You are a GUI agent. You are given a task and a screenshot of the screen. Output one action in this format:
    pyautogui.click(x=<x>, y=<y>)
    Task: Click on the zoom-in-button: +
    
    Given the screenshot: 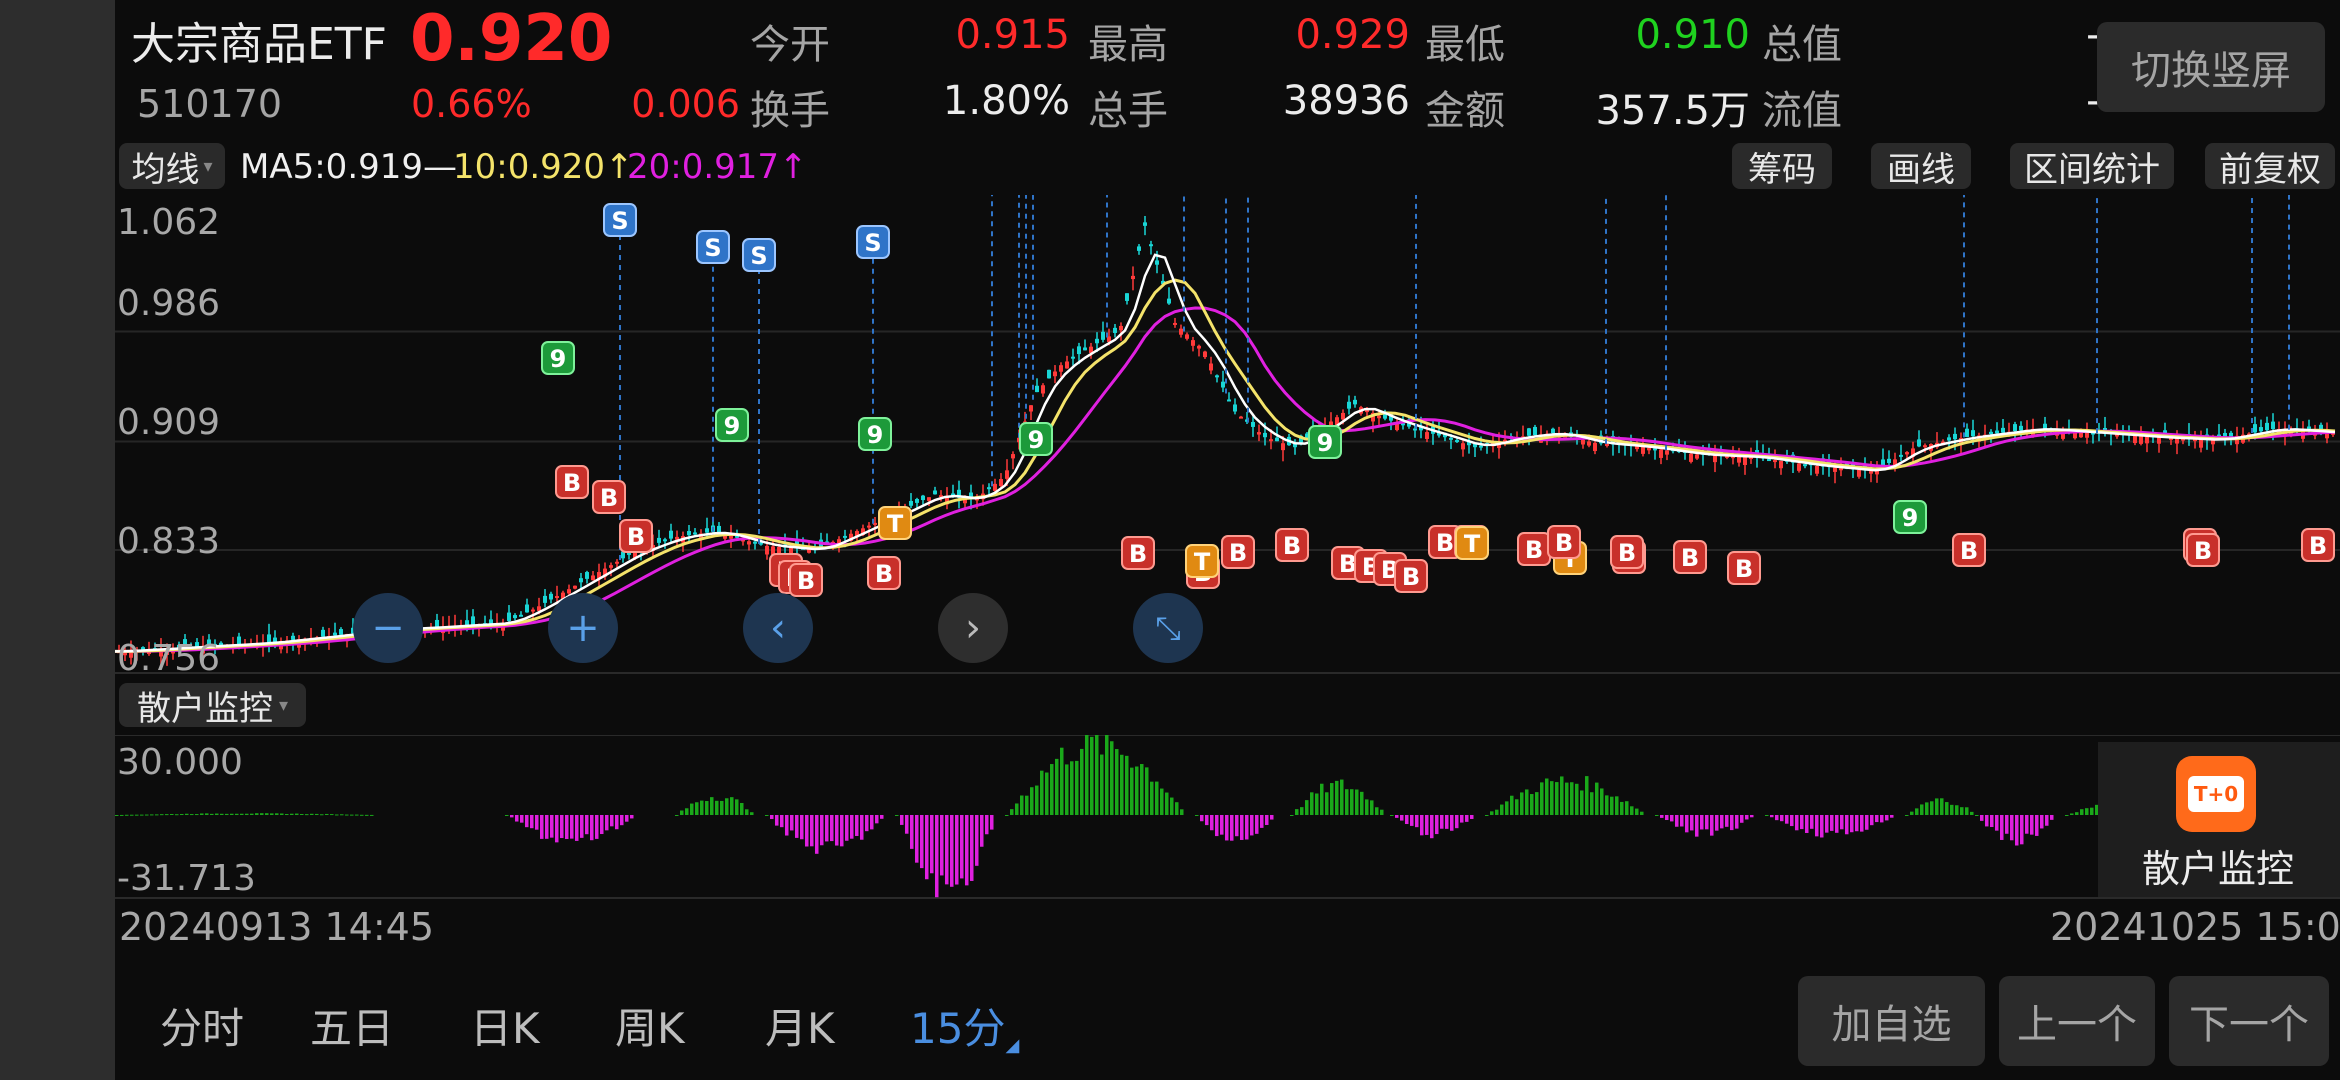 What is the action you would take?
    pyautogui.click(x=583, y=628)
    